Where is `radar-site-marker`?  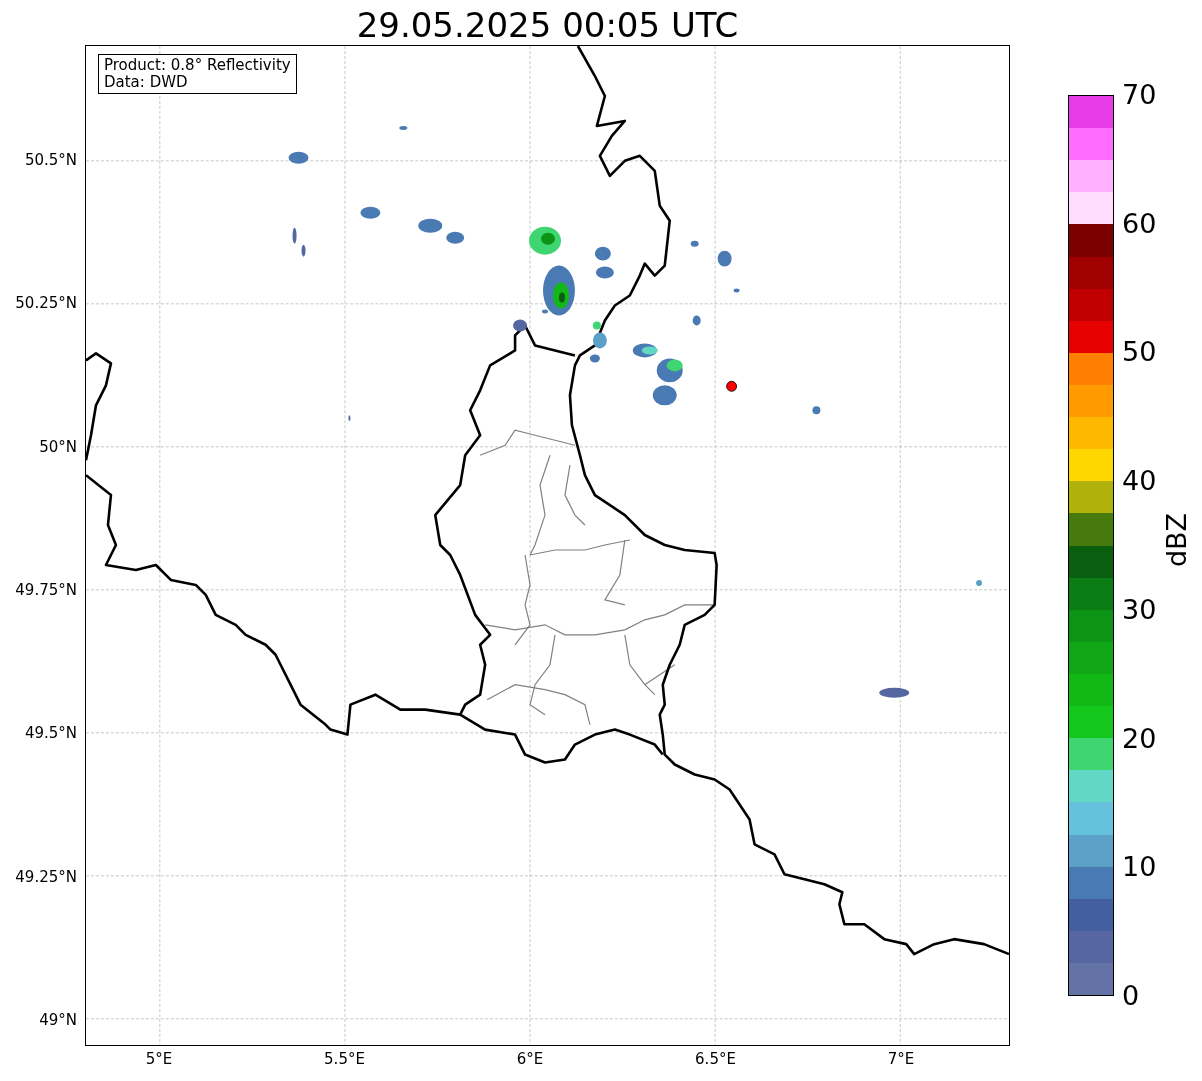
radar-site-marker is located at coordinates (731, 386).